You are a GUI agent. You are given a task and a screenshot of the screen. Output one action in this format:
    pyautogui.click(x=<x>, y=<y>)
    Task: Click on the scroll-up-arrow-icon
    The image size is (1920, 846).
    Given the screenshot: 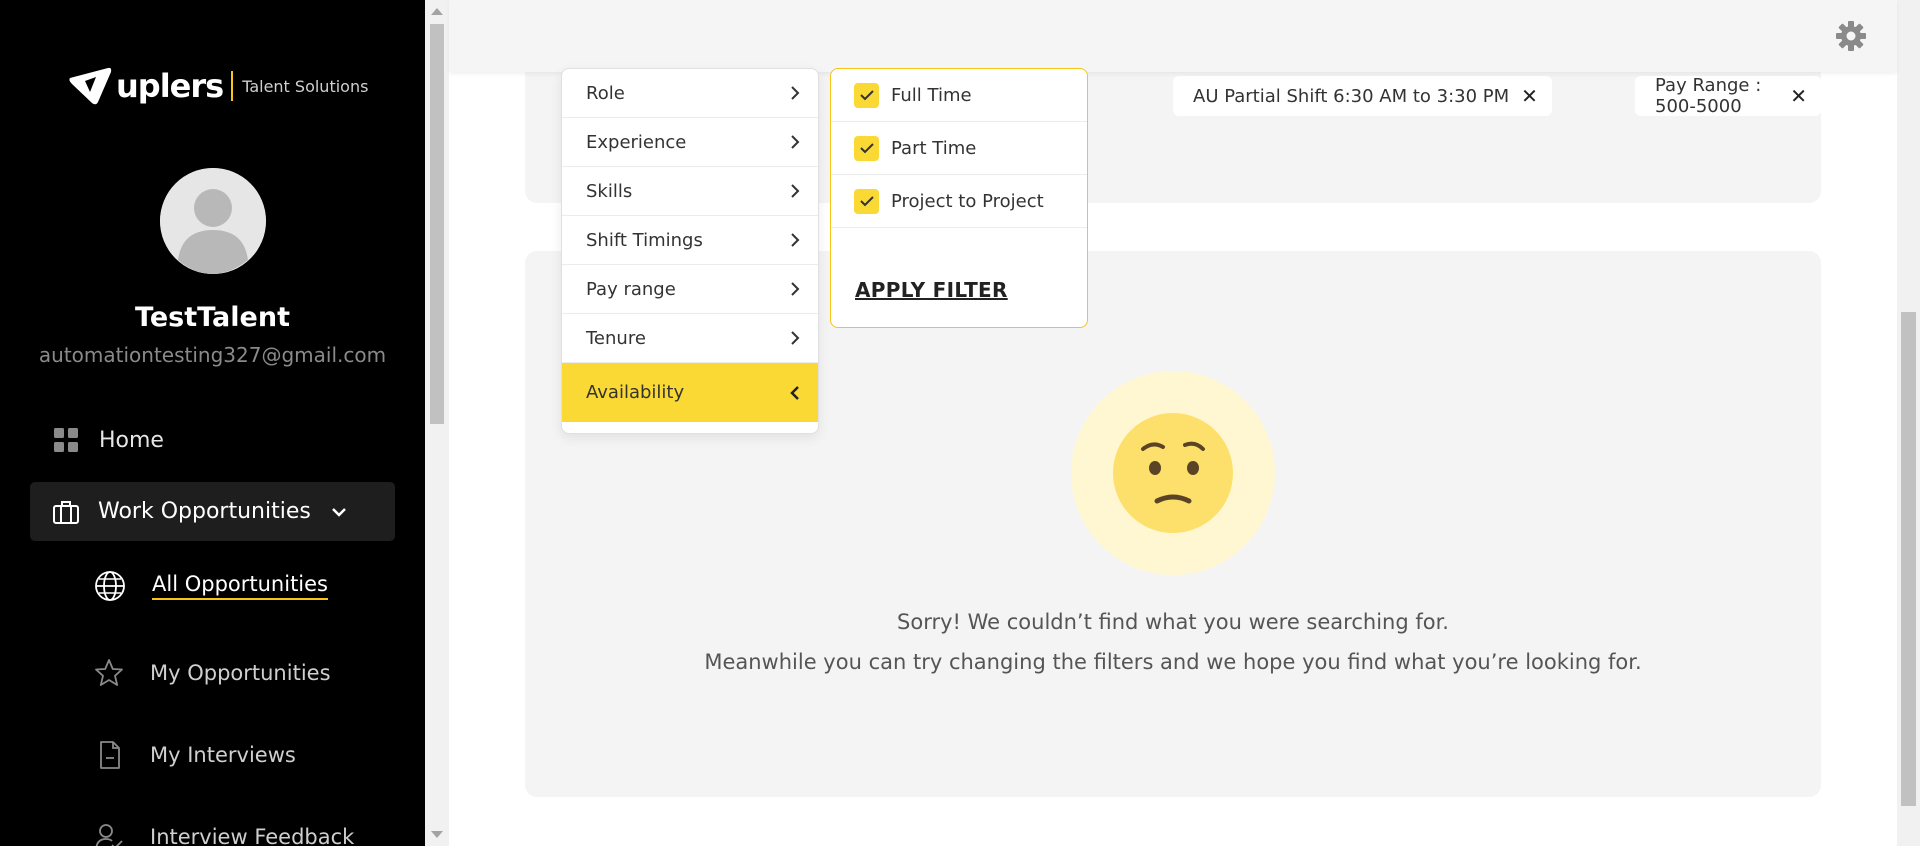 What is the action you would take?
    pyautogui.click(x=437, y=11)
    